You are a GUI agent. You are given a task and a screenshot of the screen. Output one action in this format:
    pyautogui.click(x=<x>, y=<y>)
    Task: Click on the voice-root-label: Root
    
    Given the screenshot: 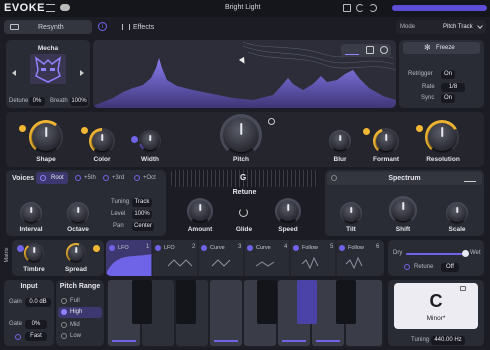 What is the action you would take?
    pyautogui.click(x=57, y=178)
    